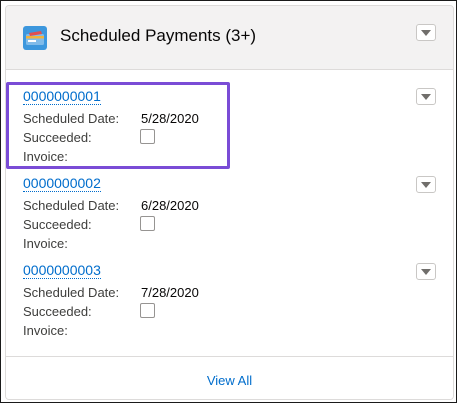 The height and width of the screenshot is (403, 457). Describe the element at coordinates (170, 292) in the screenshot. I see `scheduled-date-value: 7/28/2020` at that location.